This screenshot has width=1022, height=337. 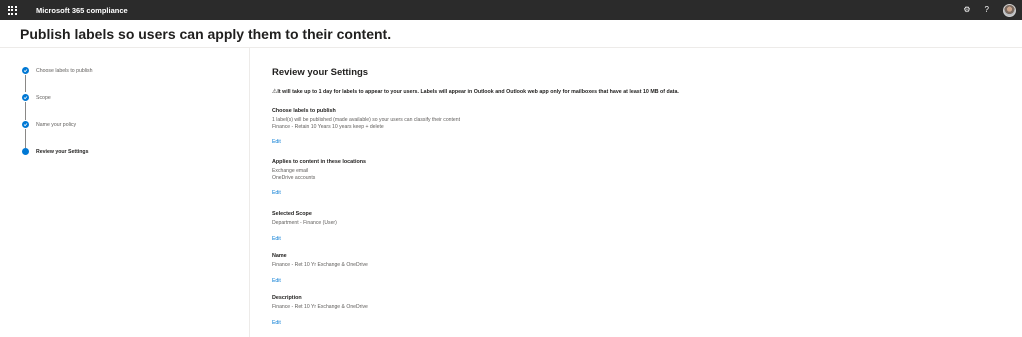 What do you see at coordinates (279, 256) in the screenshot?
I see `group-title: Name` at bounding box center [279, 256].